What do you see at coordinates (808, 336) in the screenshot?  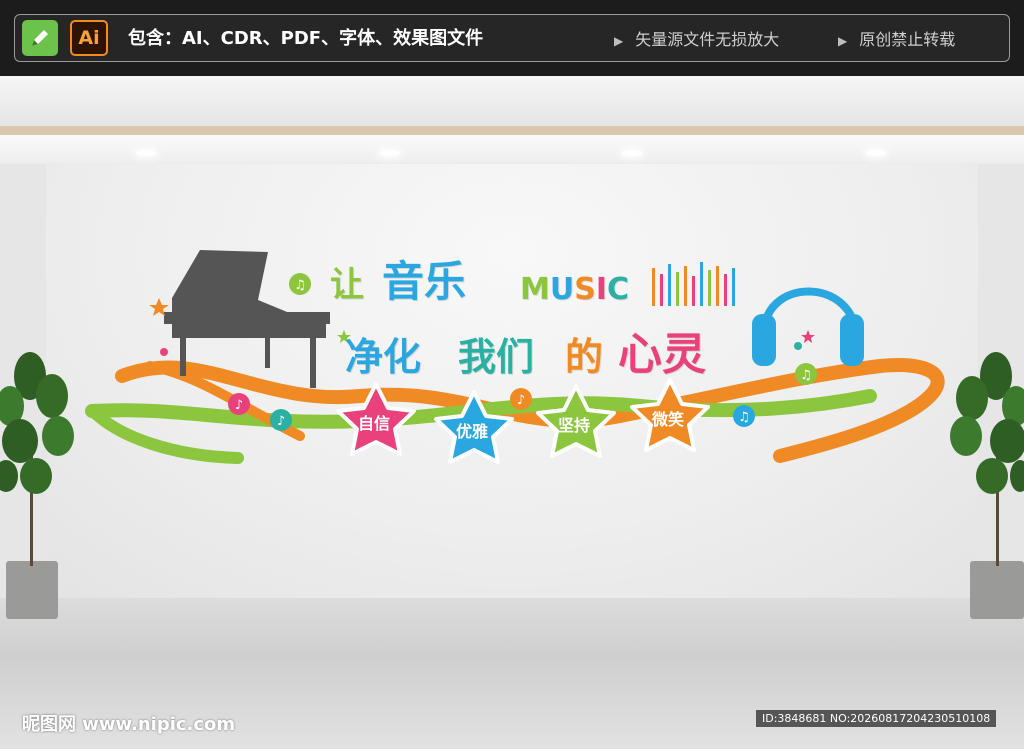 I see `star-icon` at bounding box center [808, 336].